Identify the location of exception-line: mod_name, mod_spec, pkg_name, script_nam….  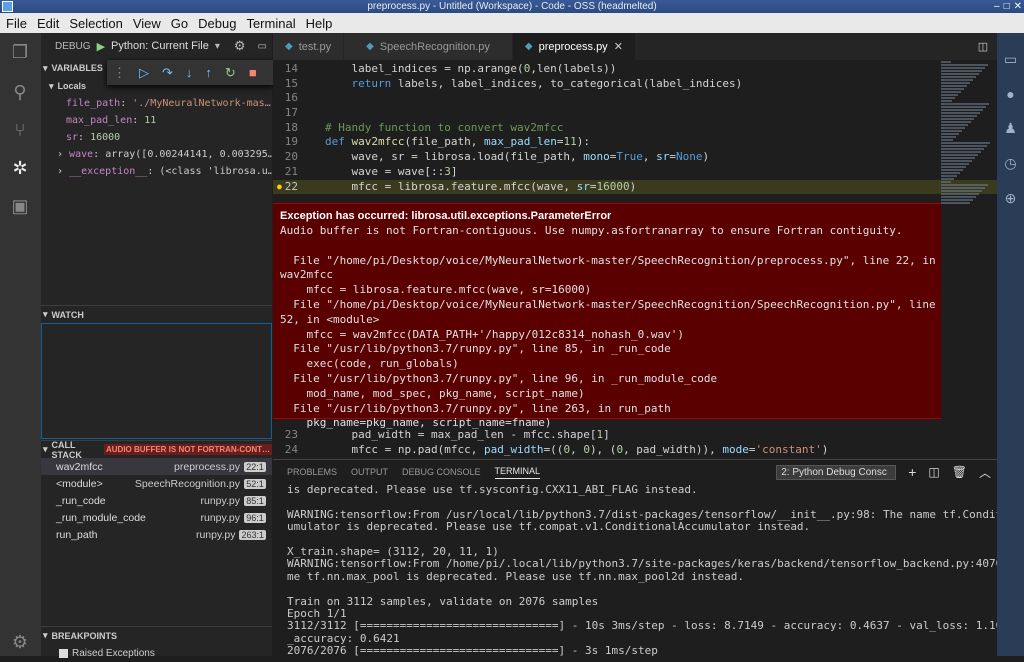
(432, 393).